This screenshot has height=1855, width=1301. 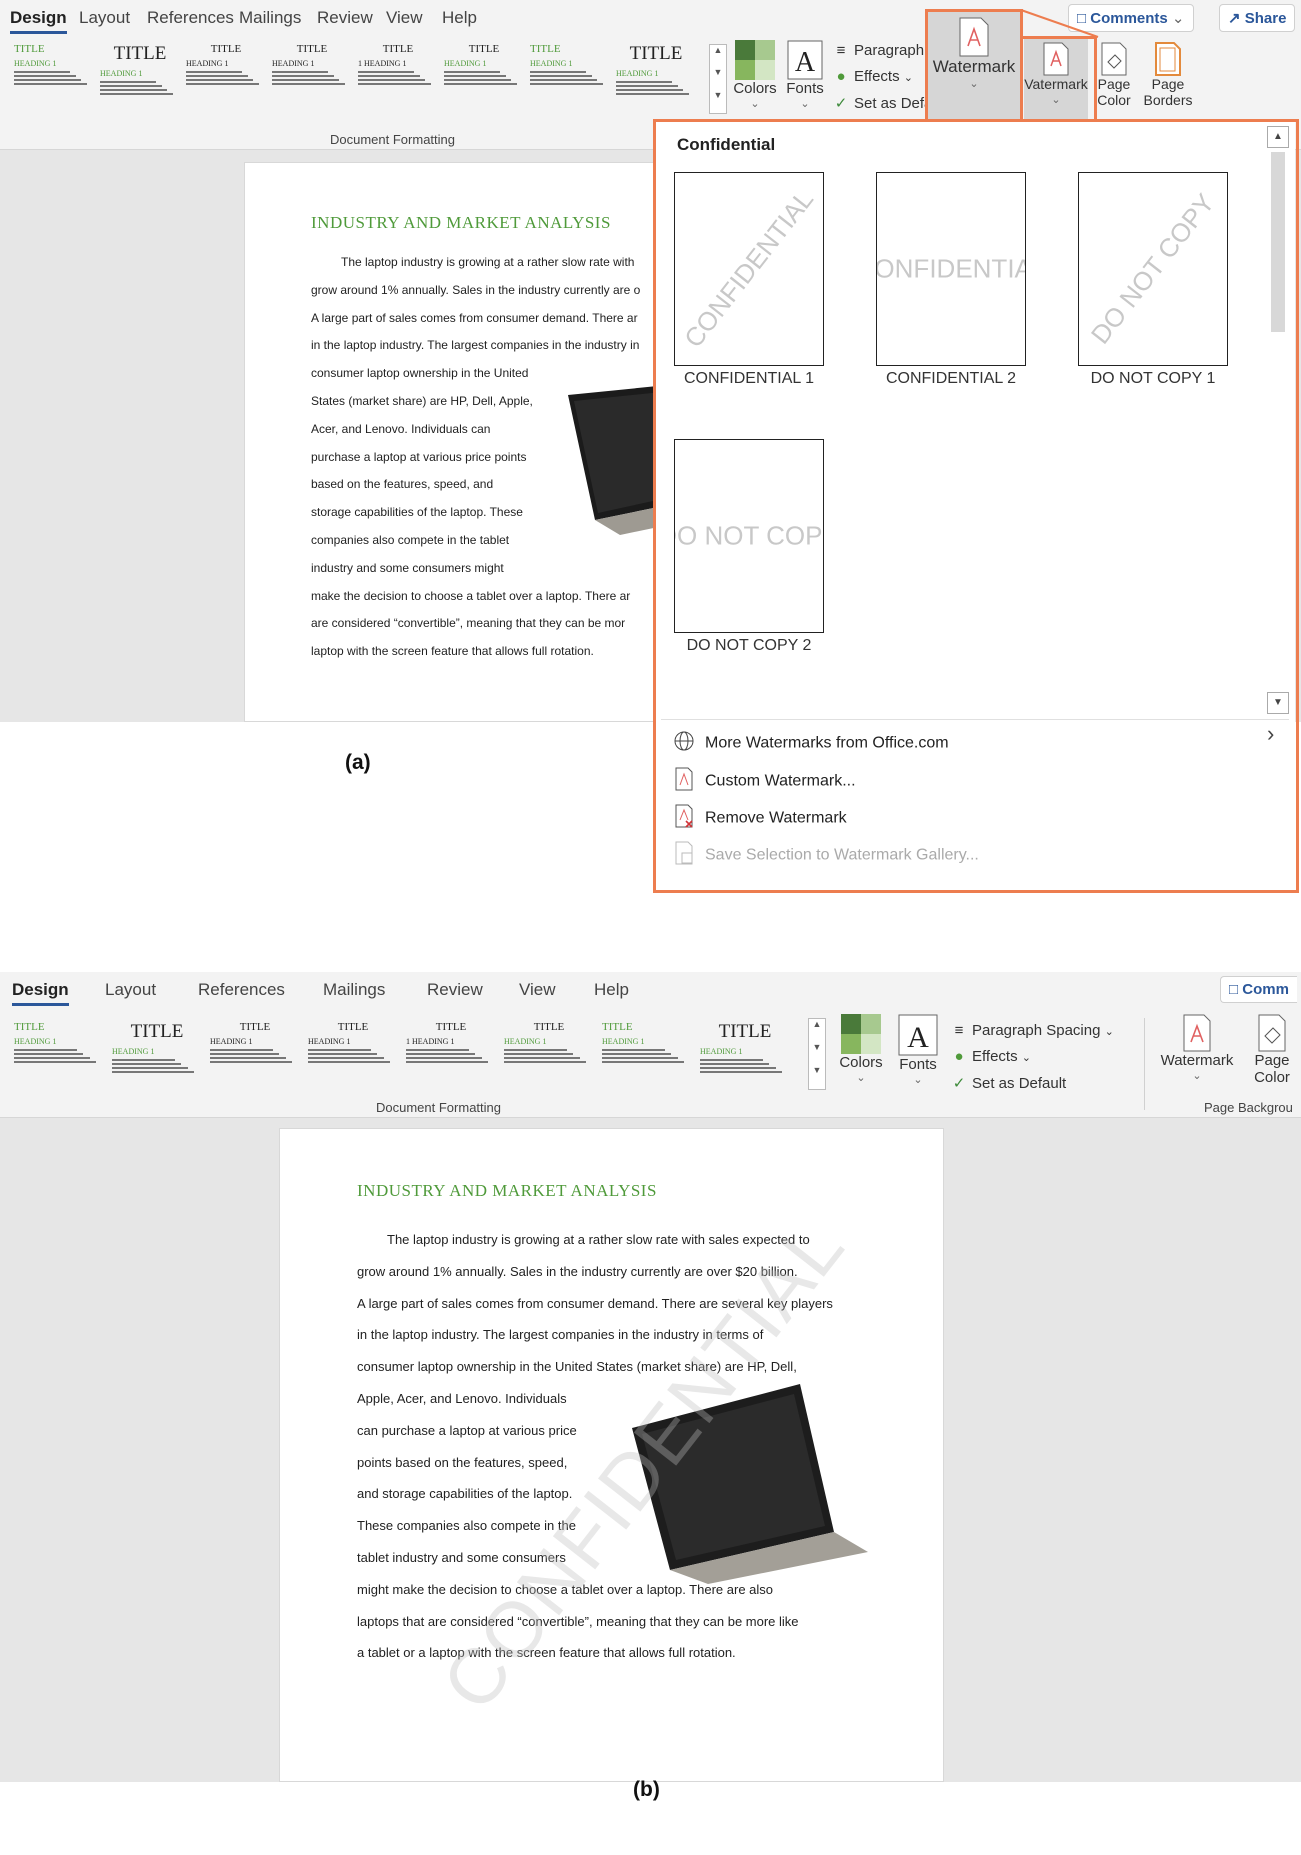 I want to click on set-as-default-label: Set as Defa, so click(x=893, y=103).